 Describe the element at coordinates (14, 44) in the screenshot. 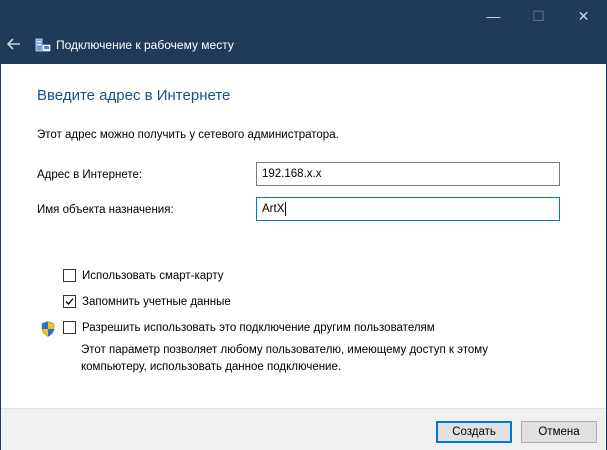

I see `back-arrow-icon` at that location.